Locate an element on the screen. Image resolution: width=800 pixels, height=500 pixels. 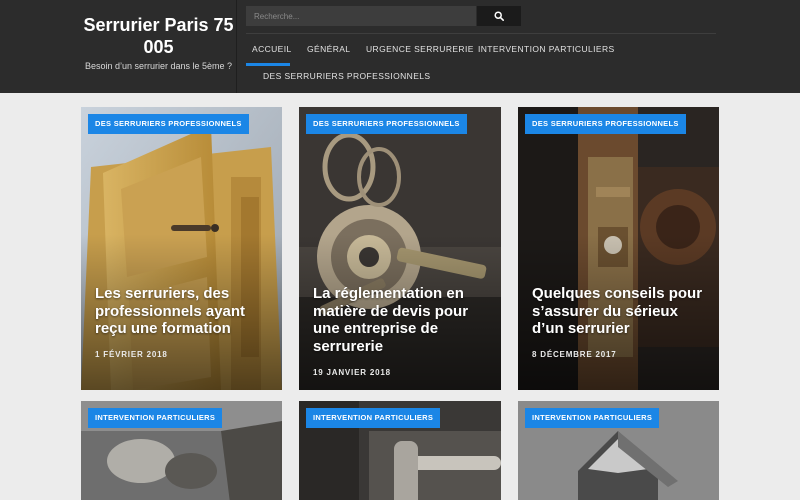
site-tagline: Besoin d’un serrurier dans le 5ème ? is located at coordinates (158, 66).